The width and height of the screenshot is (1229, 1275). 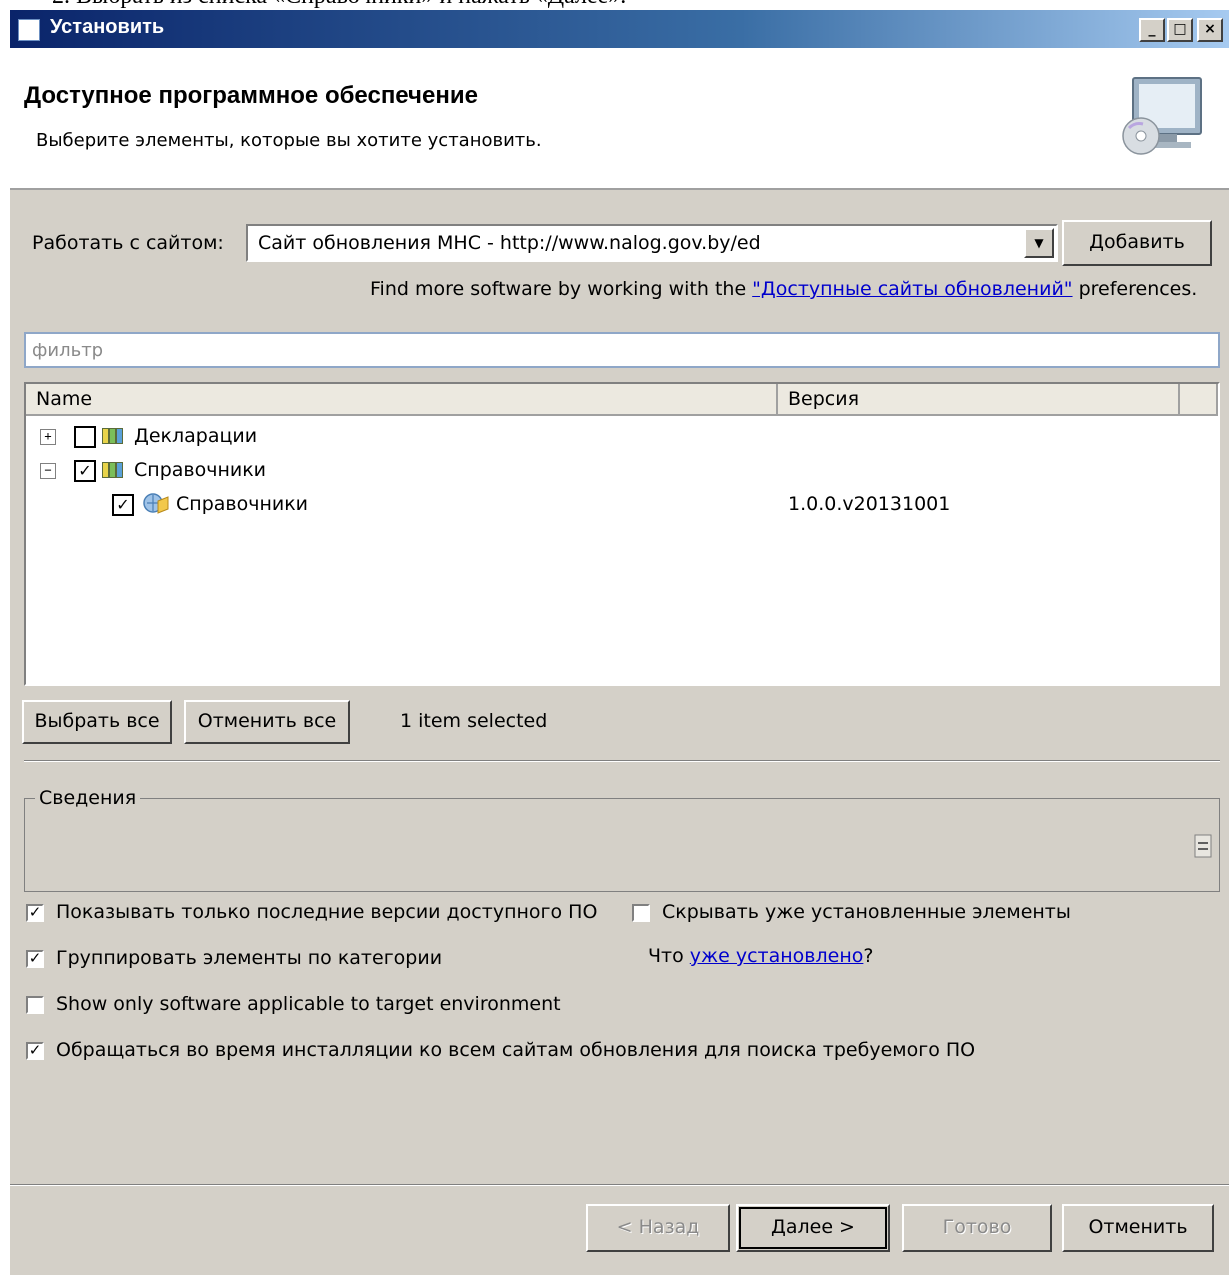 What do you see at coordinates (1203, 846) in the screenshot?
I see `details-toggle-icon` at bounding box center [1203, 846].